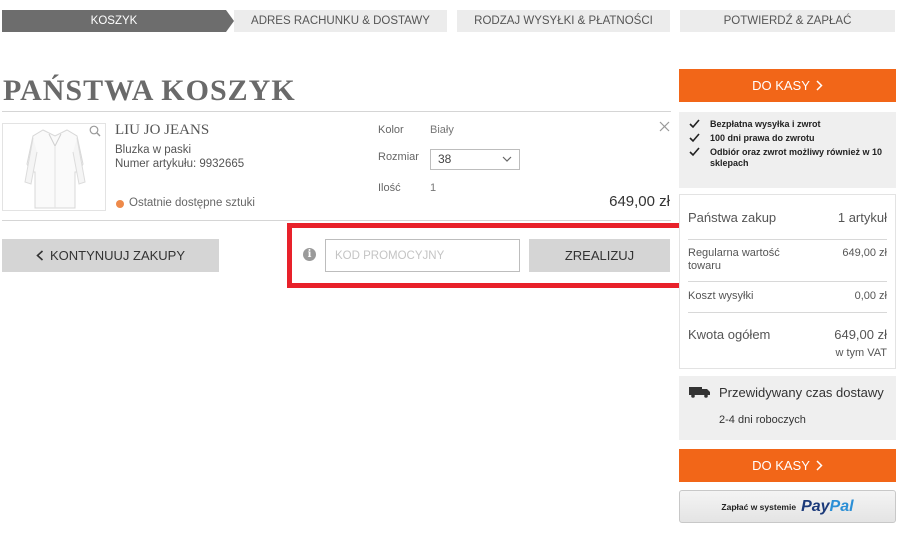  Describe the element at coordinates (180, 164) in the screenshot. I see `product-article-number: Numer artykułu: 9932665` at that location.